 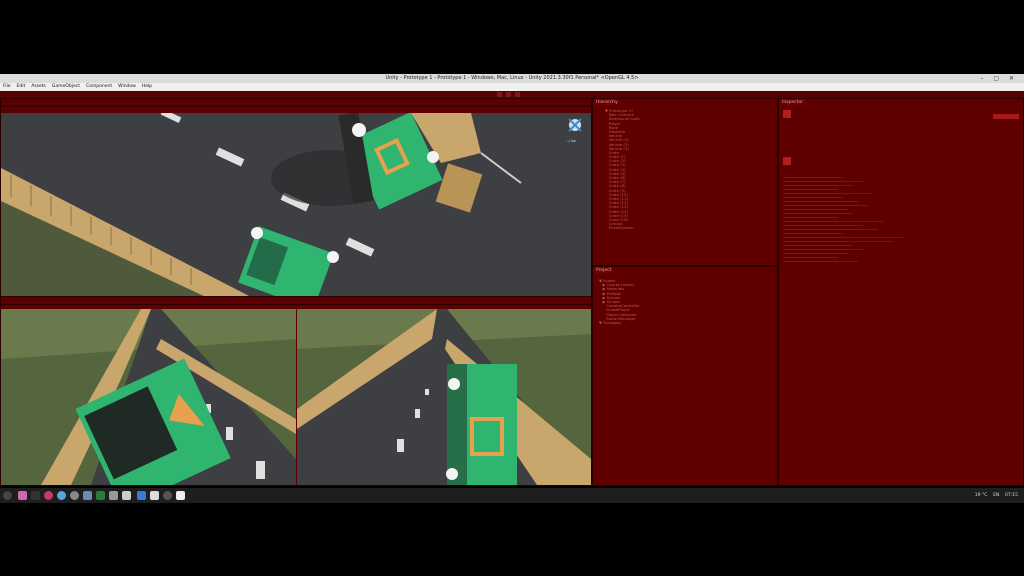 What do you see at coordinates (113, 495) in the screenshot?
I see `photos-icon` at bounding box center [113, 495].